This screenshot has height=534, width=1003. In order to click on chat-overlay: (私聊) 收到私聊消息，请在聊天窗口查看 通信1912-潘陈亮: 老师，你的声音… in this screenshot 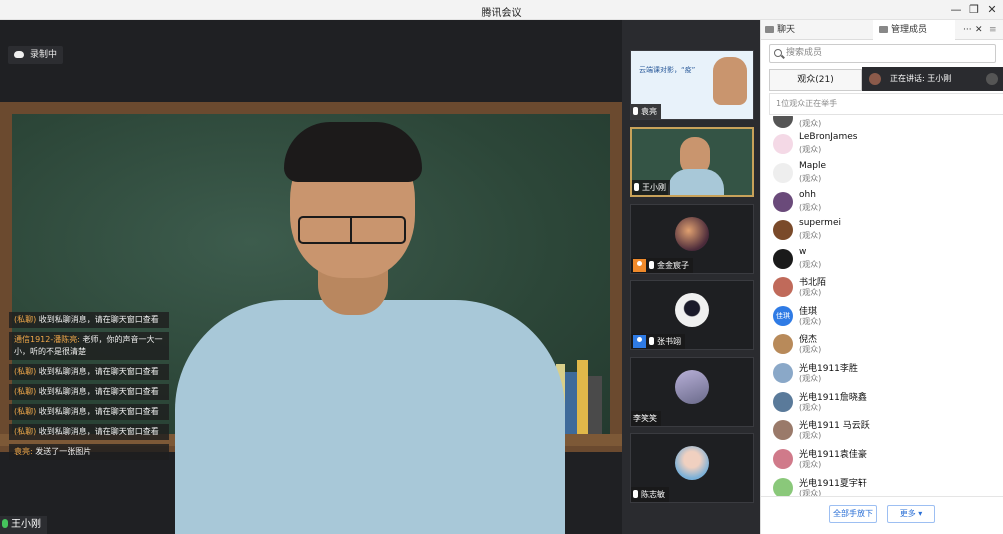, I will do `click(89, 388)`.